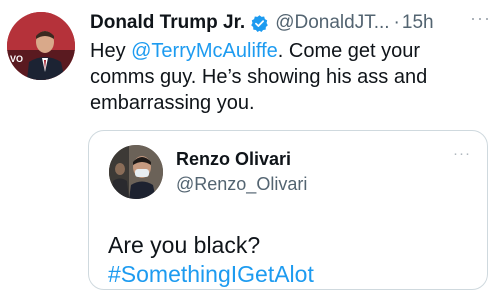 The image size is (500, 290). Describe the element at coordinates (167, 23) in the screenshot. I see `author-name: Donald Trump Jr.` at that location.